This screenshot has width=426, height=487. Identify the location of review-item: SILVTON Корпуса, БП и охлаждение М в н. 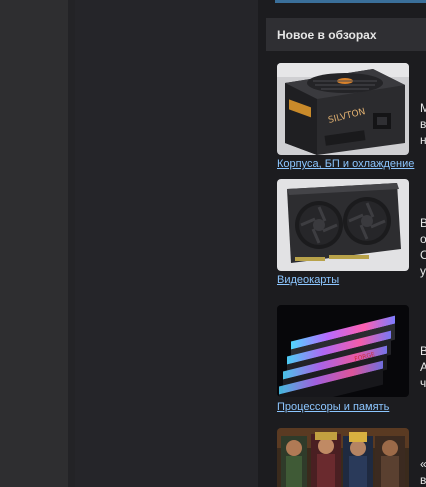
(351, 121).